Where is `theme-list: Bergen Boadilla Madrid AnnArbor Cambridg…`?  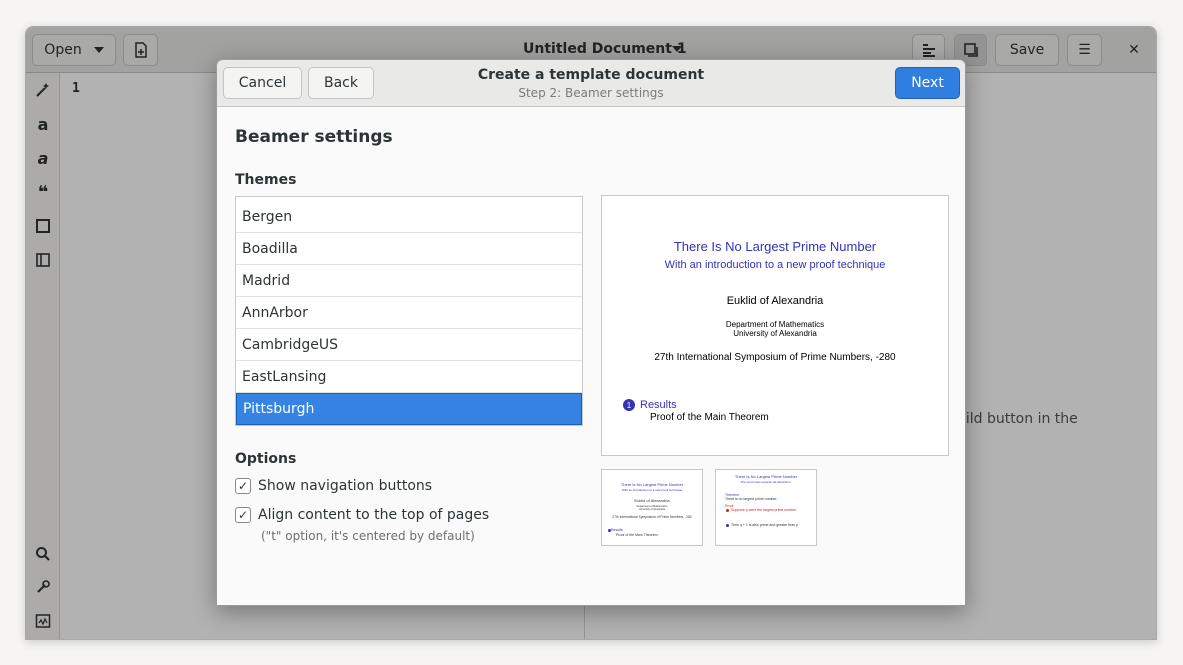 theme-list: Bergen Boadilla Madrid AnnArbor Cambridg… is located at coordinates (409, 311).